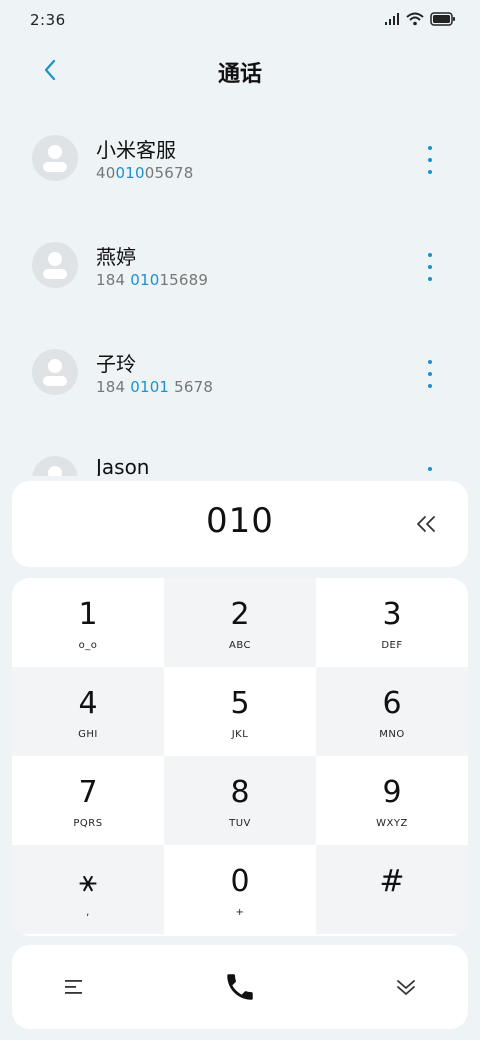  I want to click on header: 通话, so click(240, 72).